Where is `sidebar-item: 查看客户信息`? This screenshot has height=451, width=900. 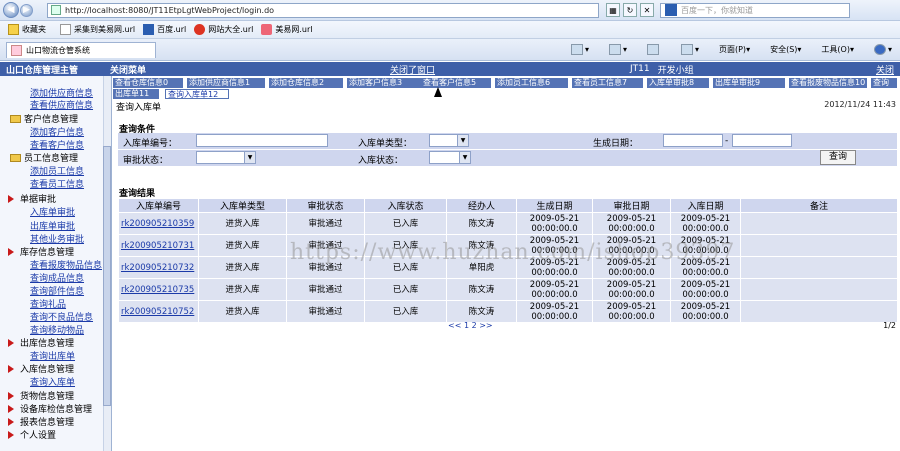
sidebar-item: 查看客户信息 is located at coordinates (57, 144).